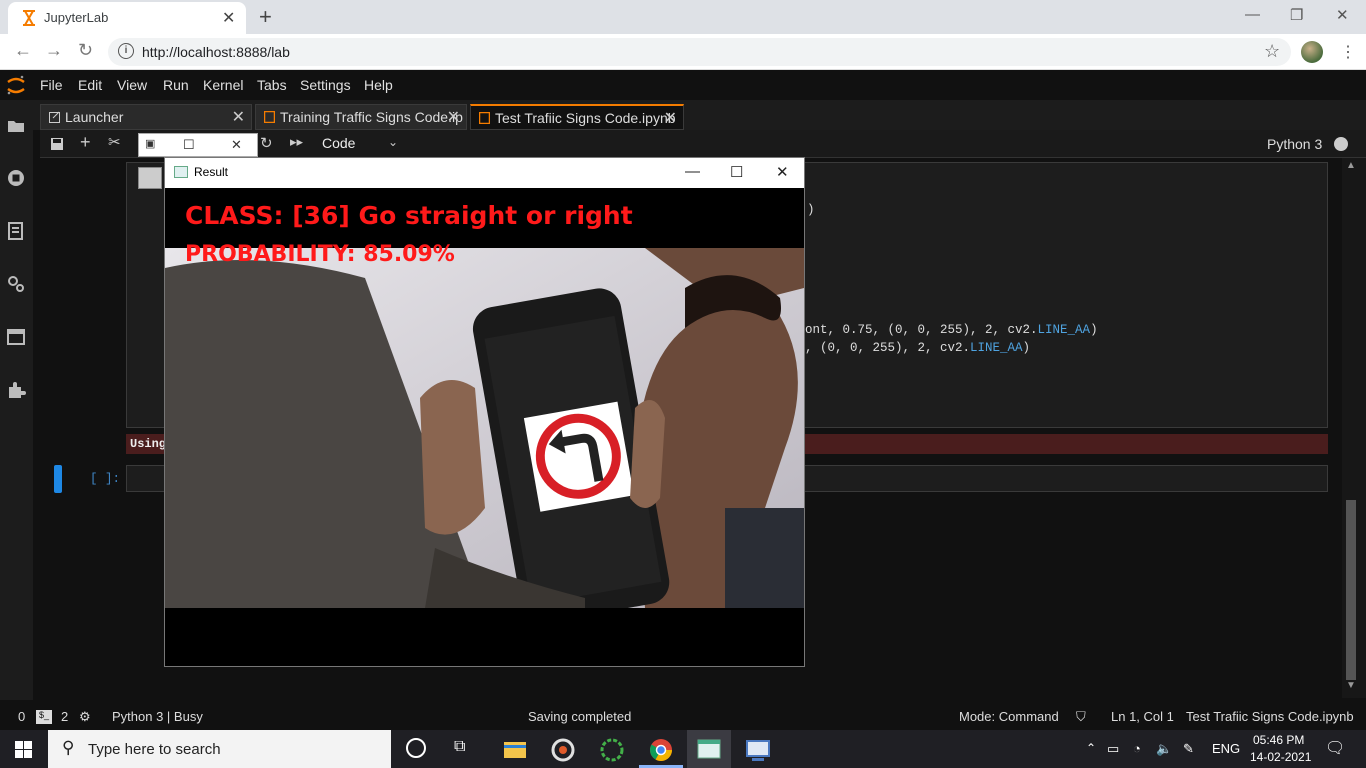 This screenshot has width=1366, height=768. Describe the element at coordinates (146, 117) in the screenshot. I see `tab-launcher: Launcher ✕` at that location.